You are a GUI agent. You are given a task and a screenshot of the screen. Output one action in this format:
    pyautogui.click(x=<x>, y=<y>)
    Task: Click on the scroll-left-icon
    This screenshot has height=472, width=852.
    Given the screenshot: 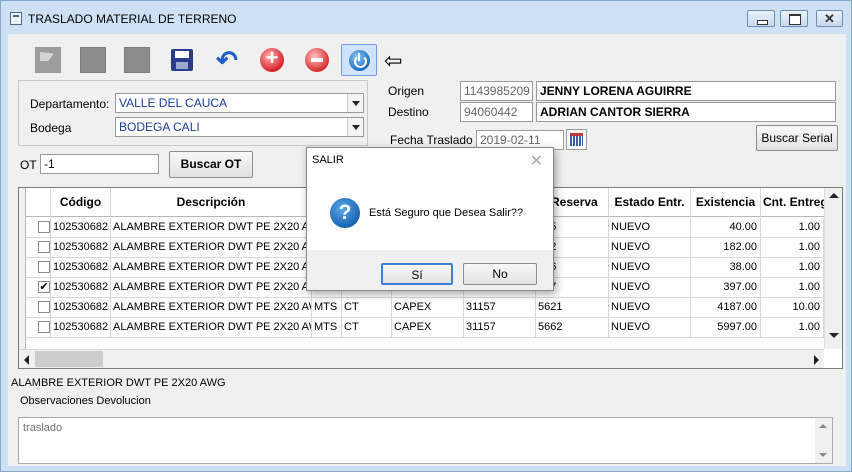 What is the action you would take?
    pyautogui.click(x=26, y=360)
    